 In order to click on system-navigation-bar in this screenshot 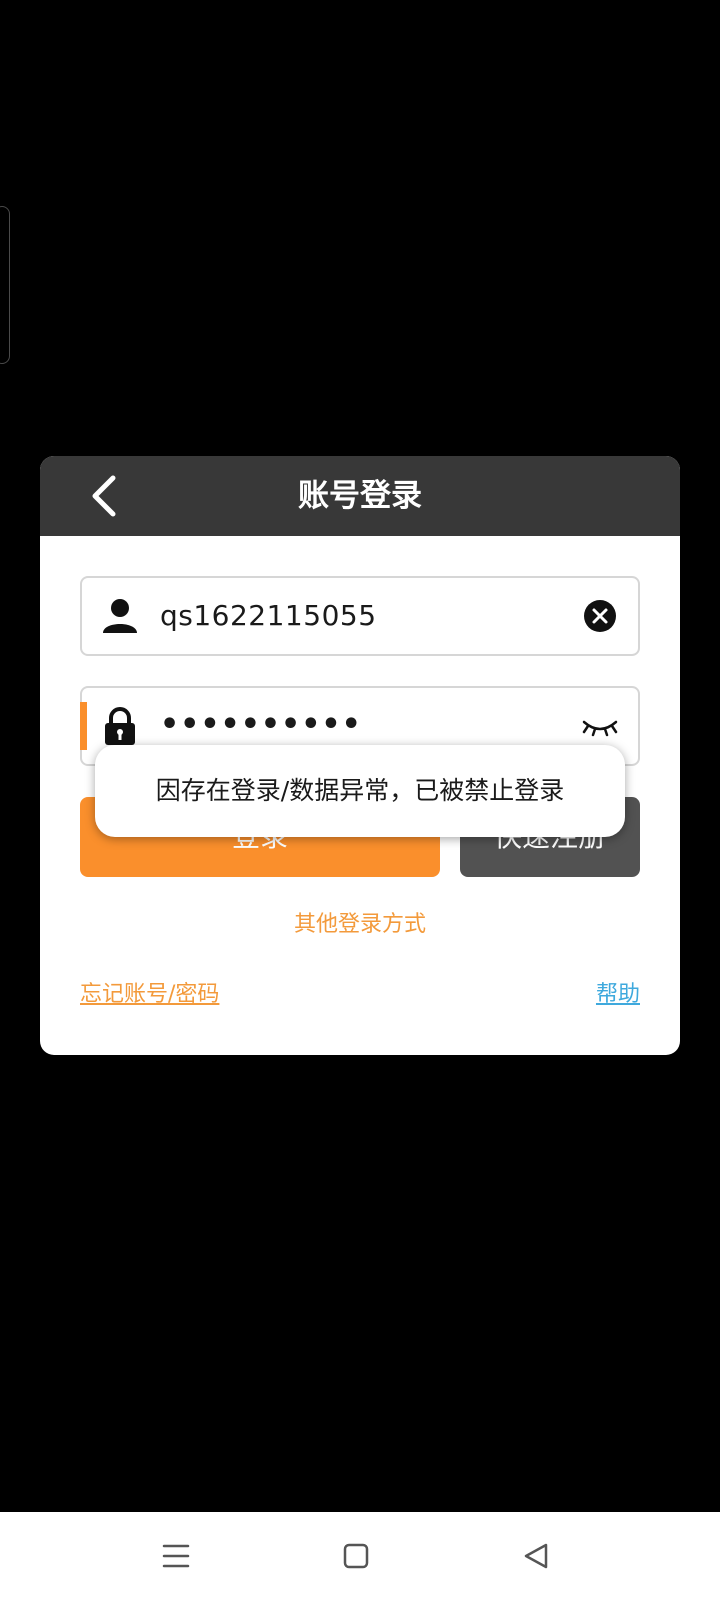, I will do `click(360, 1556)`.